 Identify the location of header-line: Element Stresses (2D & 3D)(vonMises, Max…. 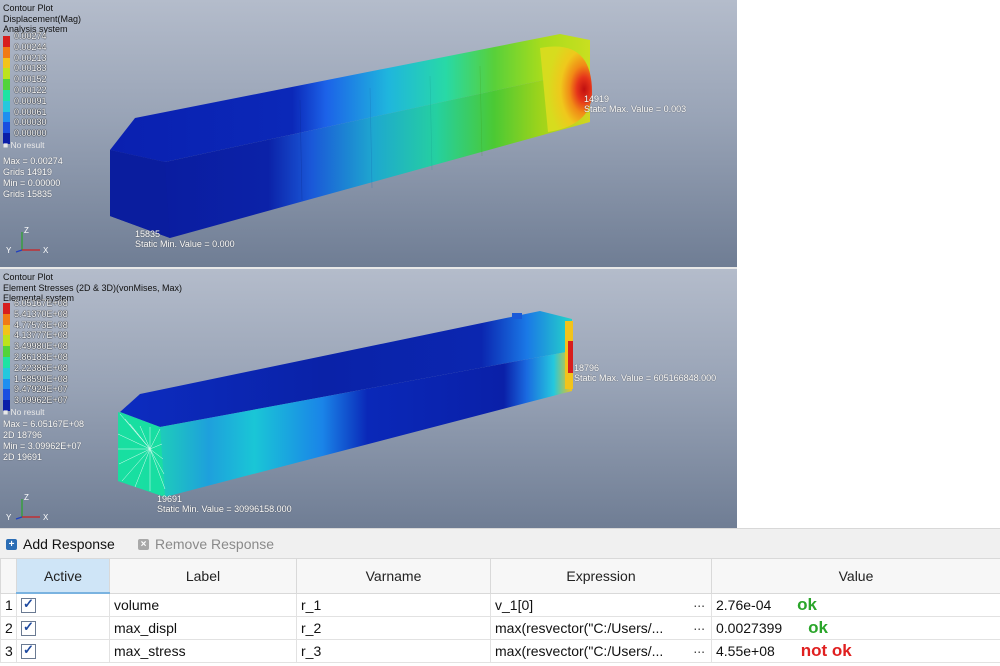
(93, 287).